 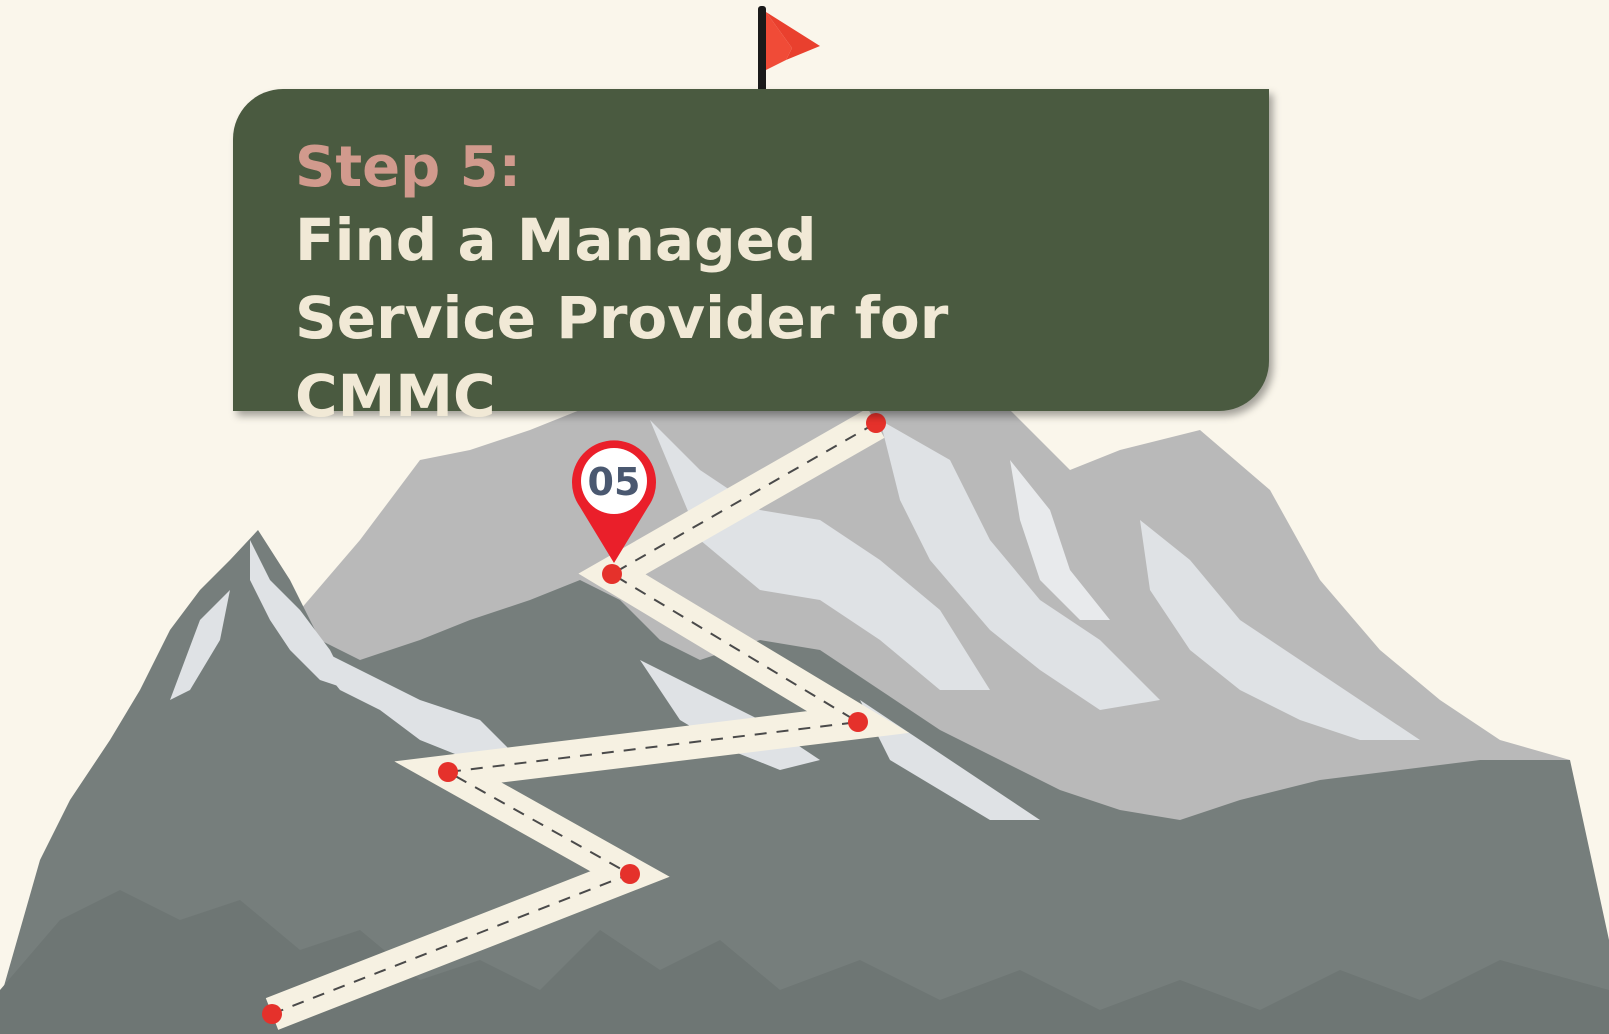 I want to click on flag-icon, so click(x=789, y=51).